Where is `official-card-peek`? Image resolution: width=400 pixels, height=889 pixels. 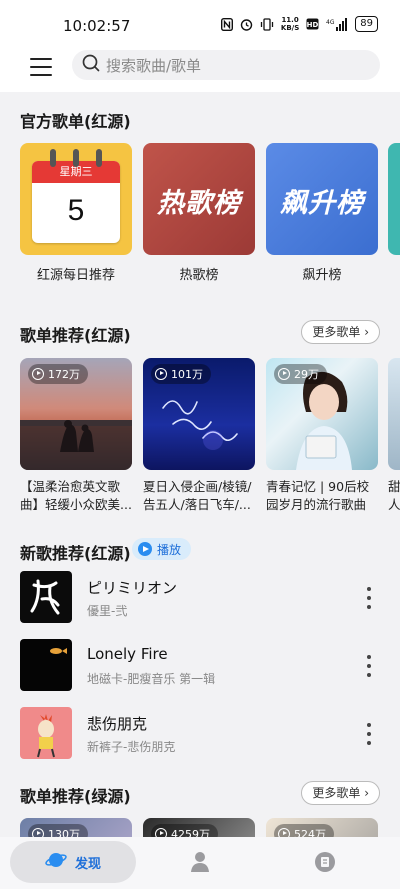 official-card-peek is located at coordinates (394, 199).